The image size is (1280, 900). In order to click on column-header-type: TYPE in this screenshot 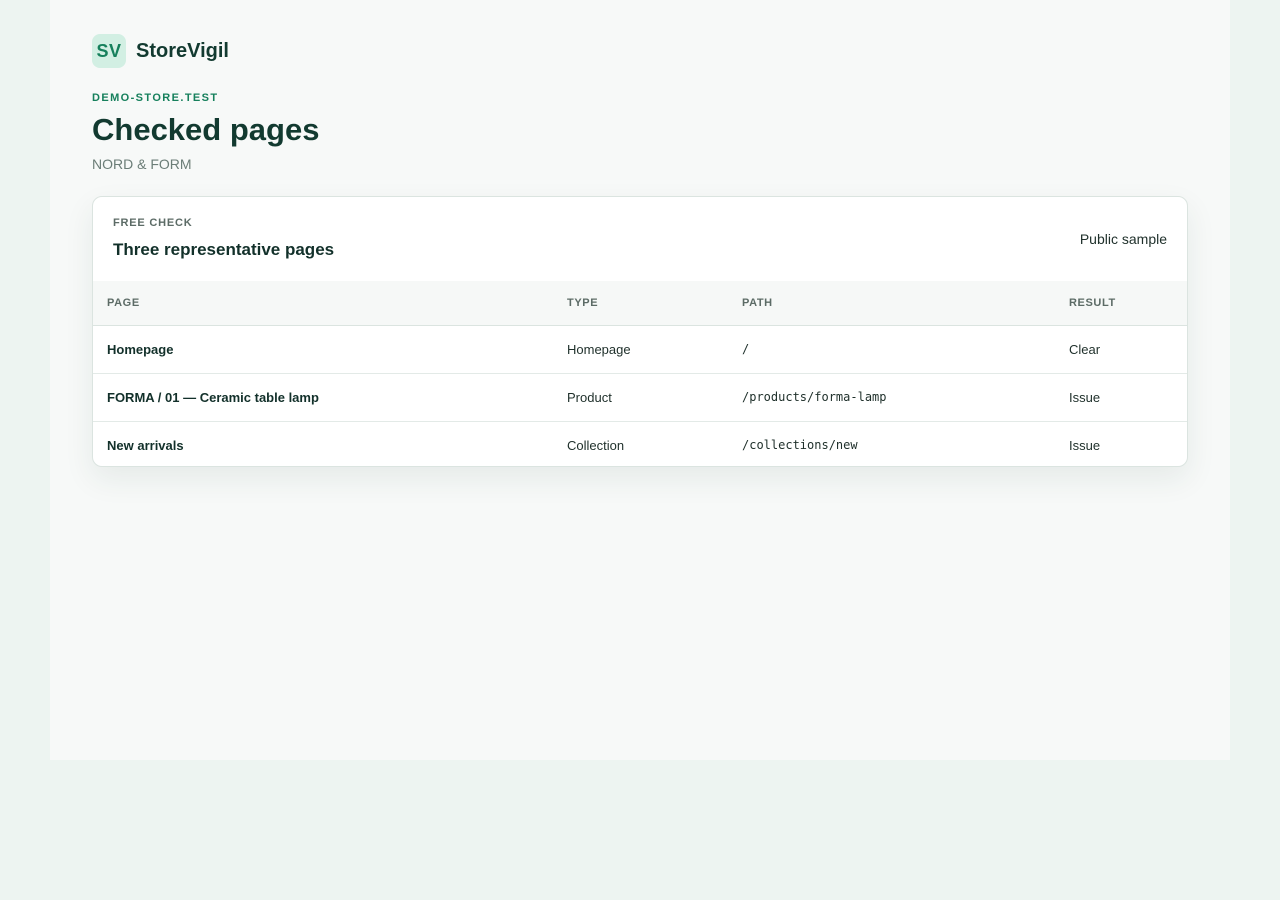, I will do `click(640, 303)`.